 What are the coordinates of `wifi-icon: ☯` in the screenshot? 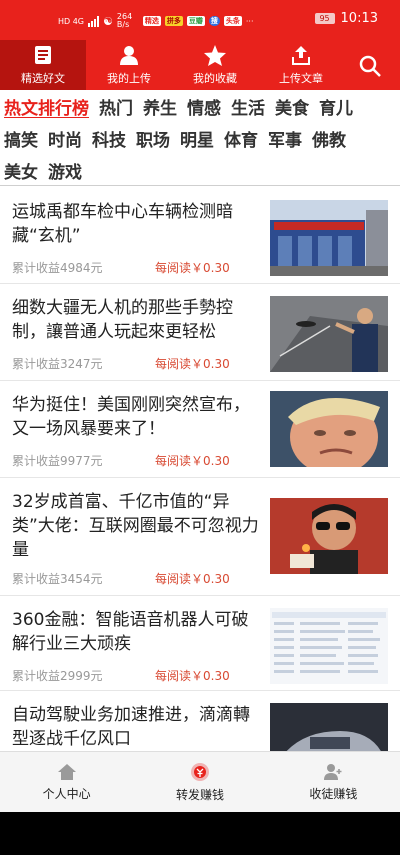 It's located at (108, 21).